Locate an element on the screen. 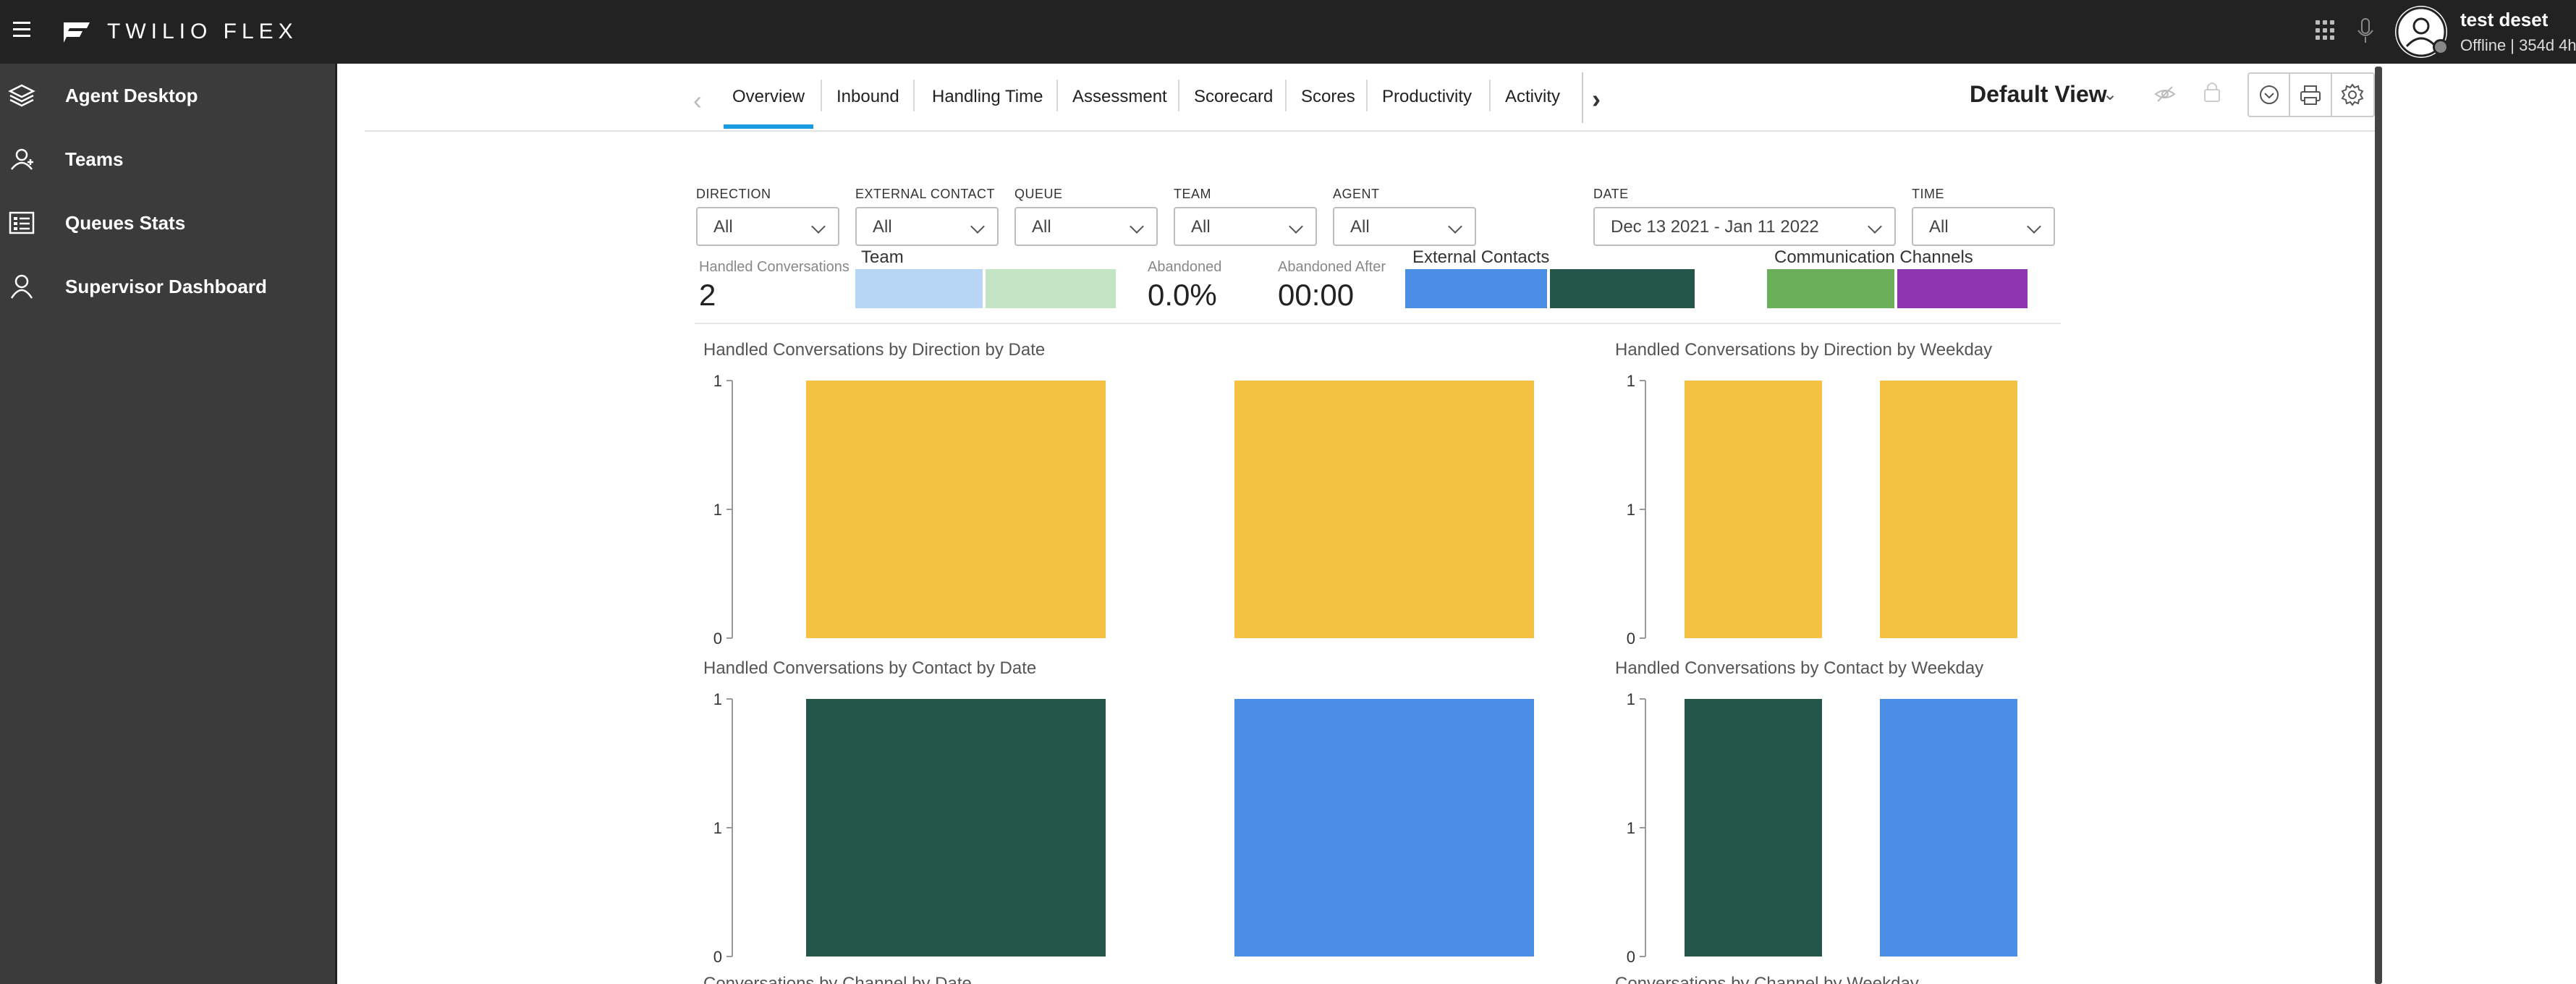  view-selector: Default View is located at coordinates (2038, 94).